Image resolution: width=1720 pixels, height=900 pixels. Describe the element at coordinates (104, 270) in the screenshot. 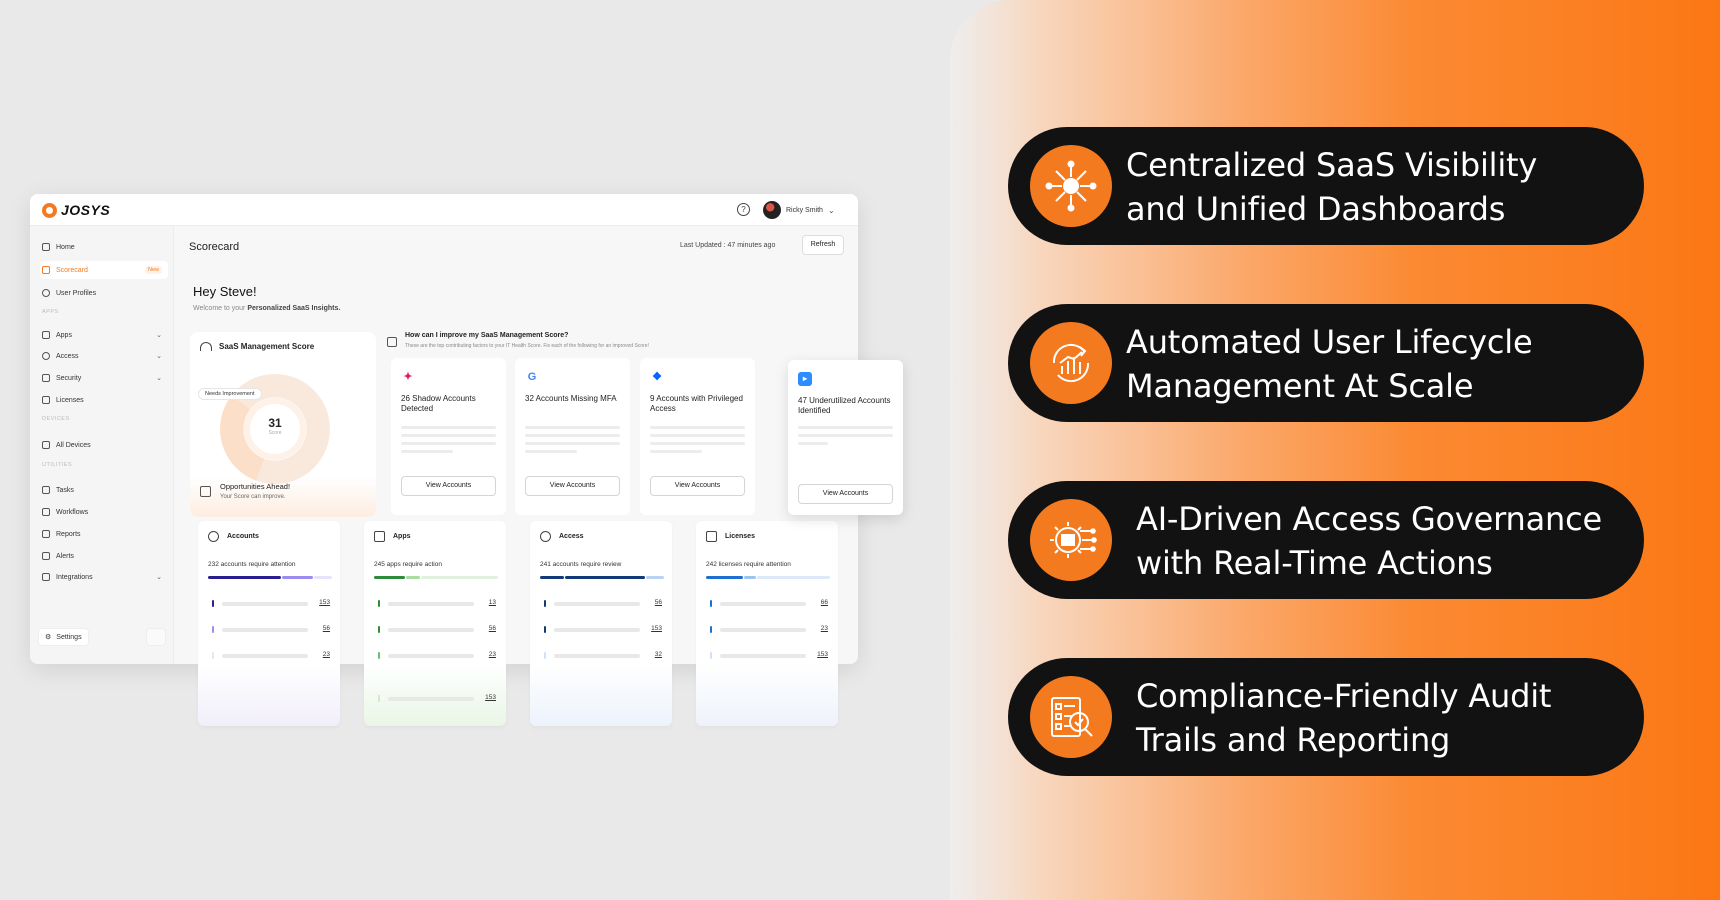

I see `sidebar-item-scorecard: Scorecard New` at that location.